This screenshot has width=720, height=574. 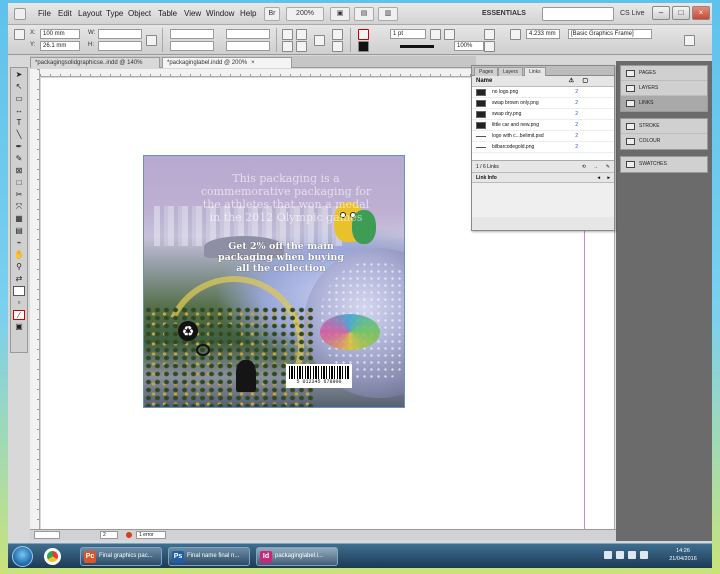 What do you see at coordinates (35, 299) in the screenshot?
I see `vertical-ruler` at bounding box center [35, 299].